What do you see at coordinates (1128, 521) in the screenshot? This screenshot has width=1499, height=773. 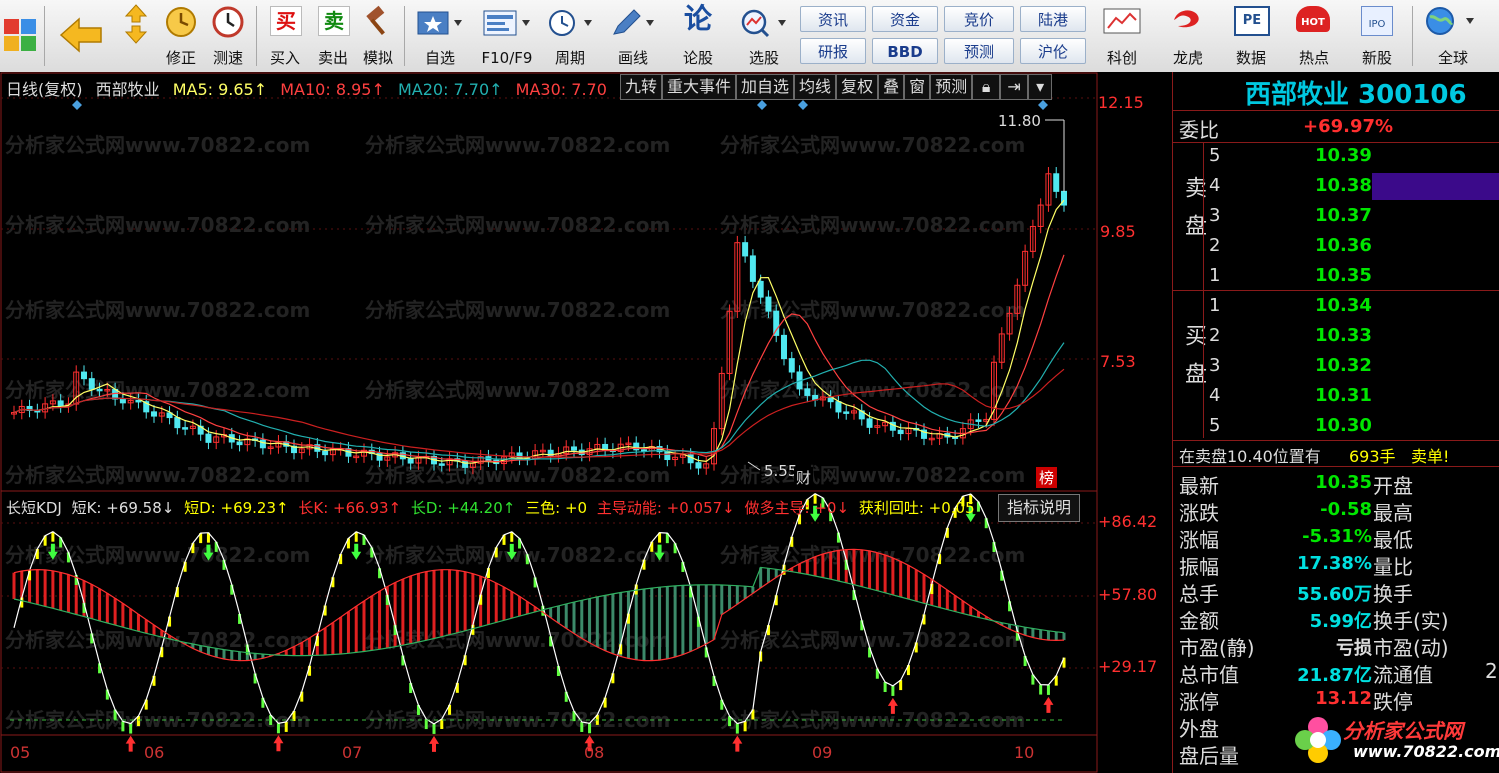 I see `indicator-axis-label: +86.42` at bounding box center [1128, 521].